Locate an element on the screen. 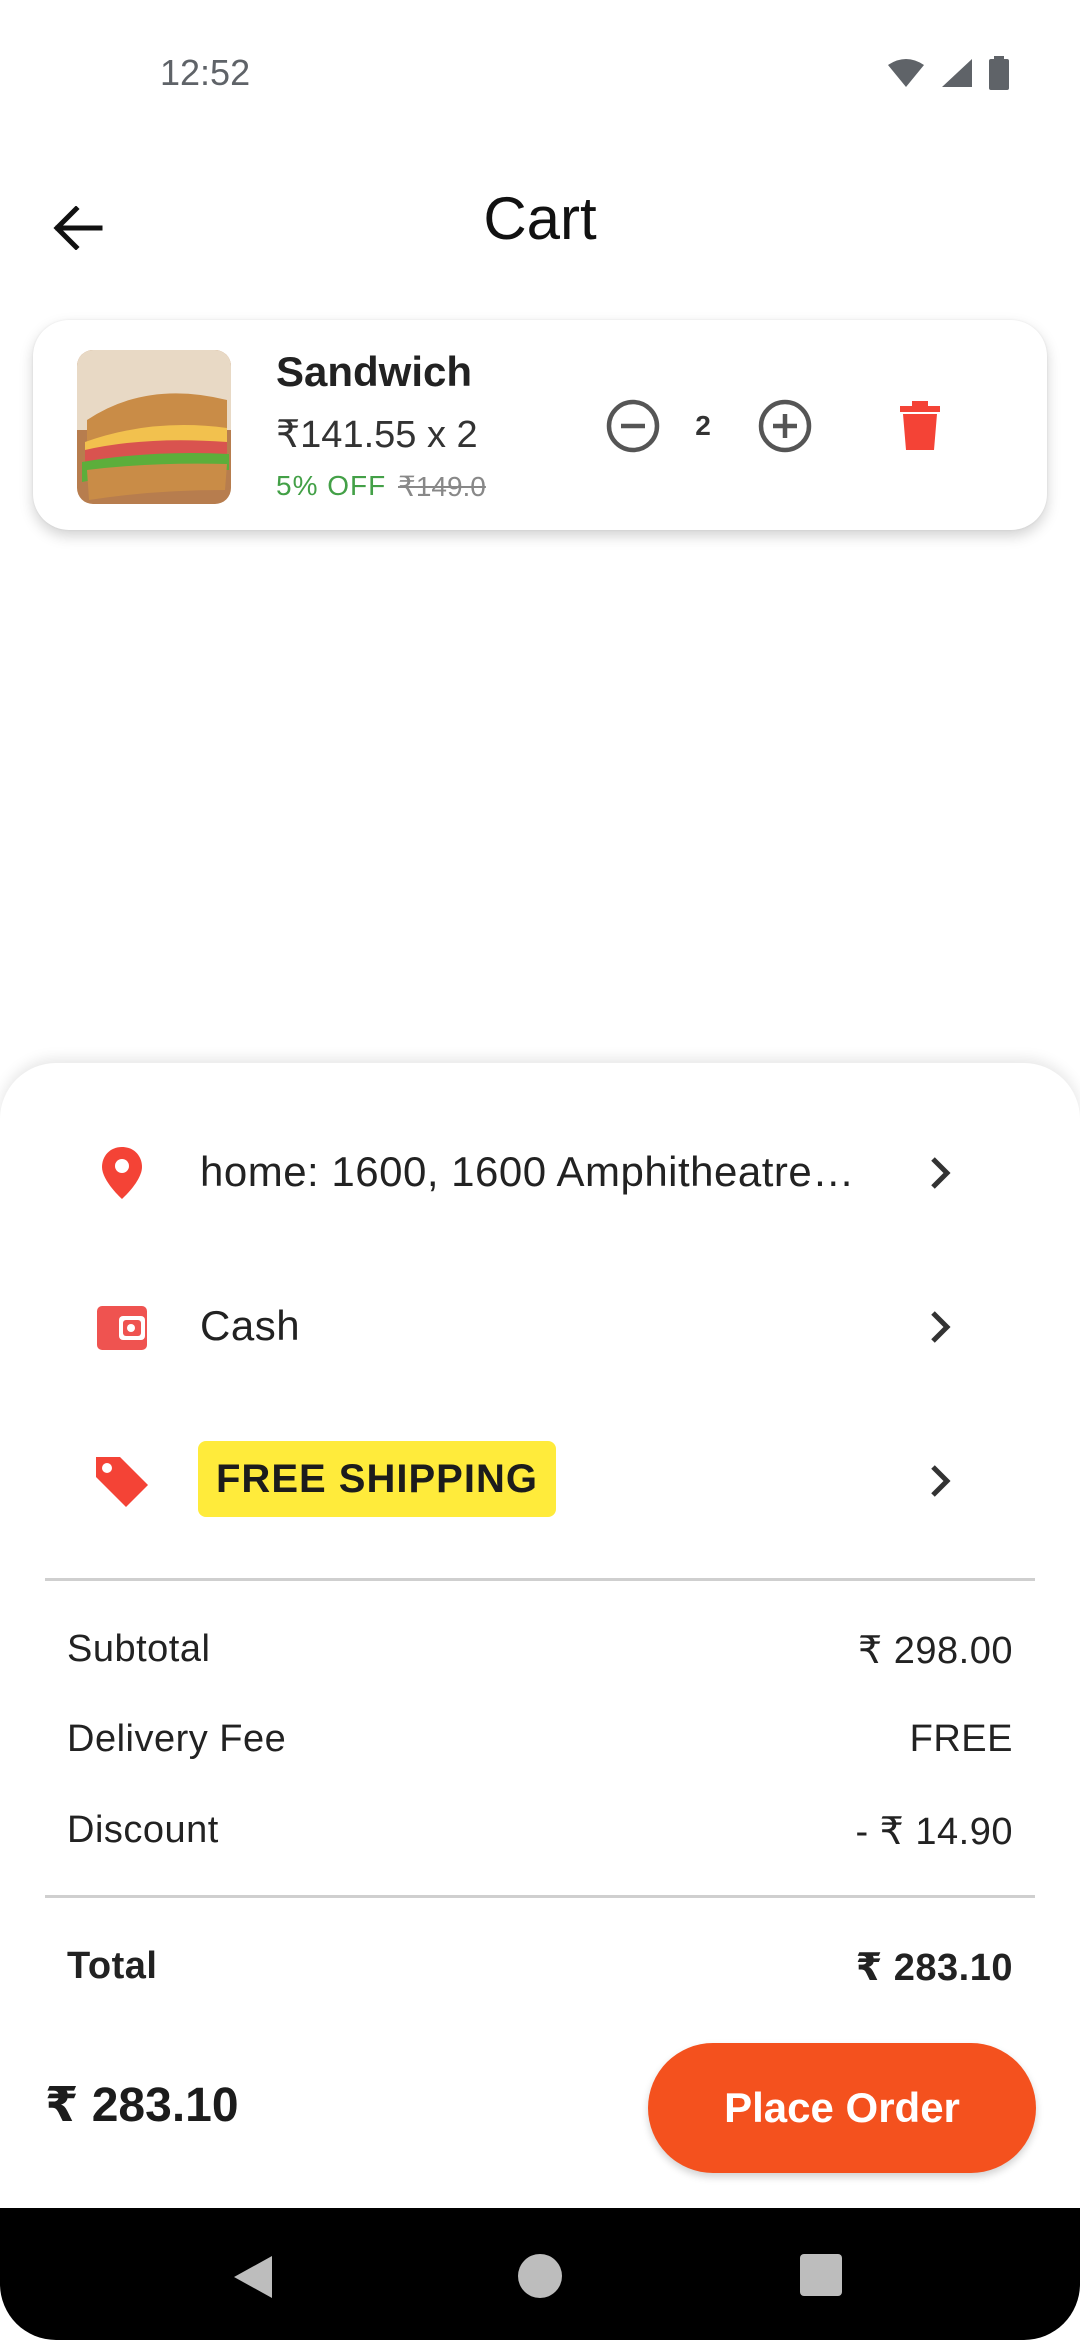 The height and width of the screenshot is (2340, 1080). subtotal-label: Subtotal is located at coordinates (139, 1649).